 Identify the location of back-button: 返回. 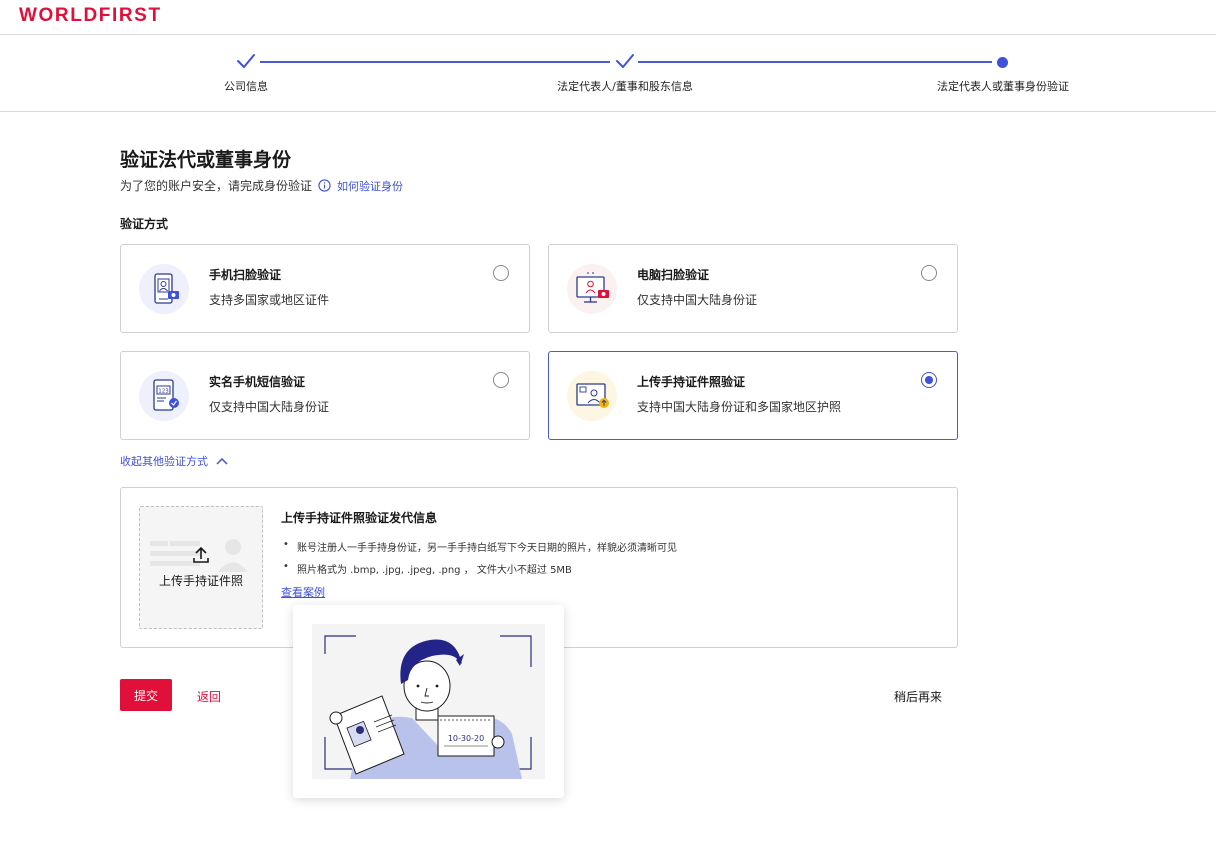
(209, 696).